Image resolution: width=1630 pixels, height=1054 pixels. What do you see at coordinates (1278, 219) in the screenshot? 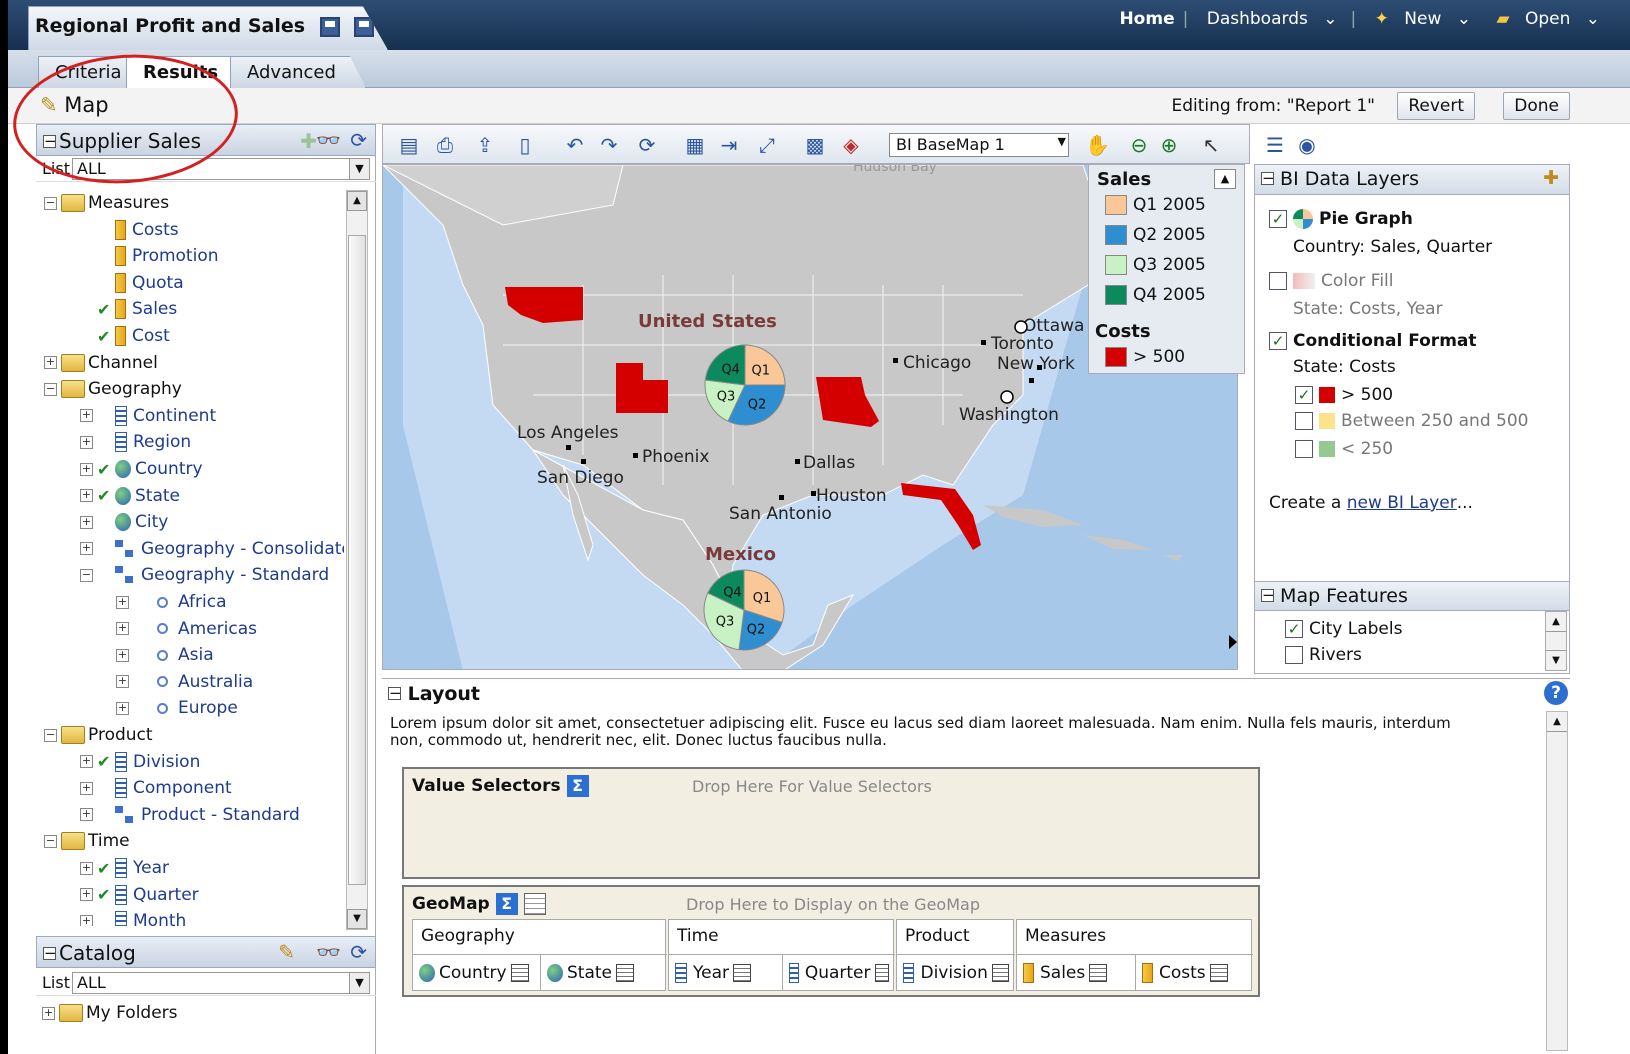
I see `pie-graph-checkbox: ✓` at bounding box center [1278, 219].